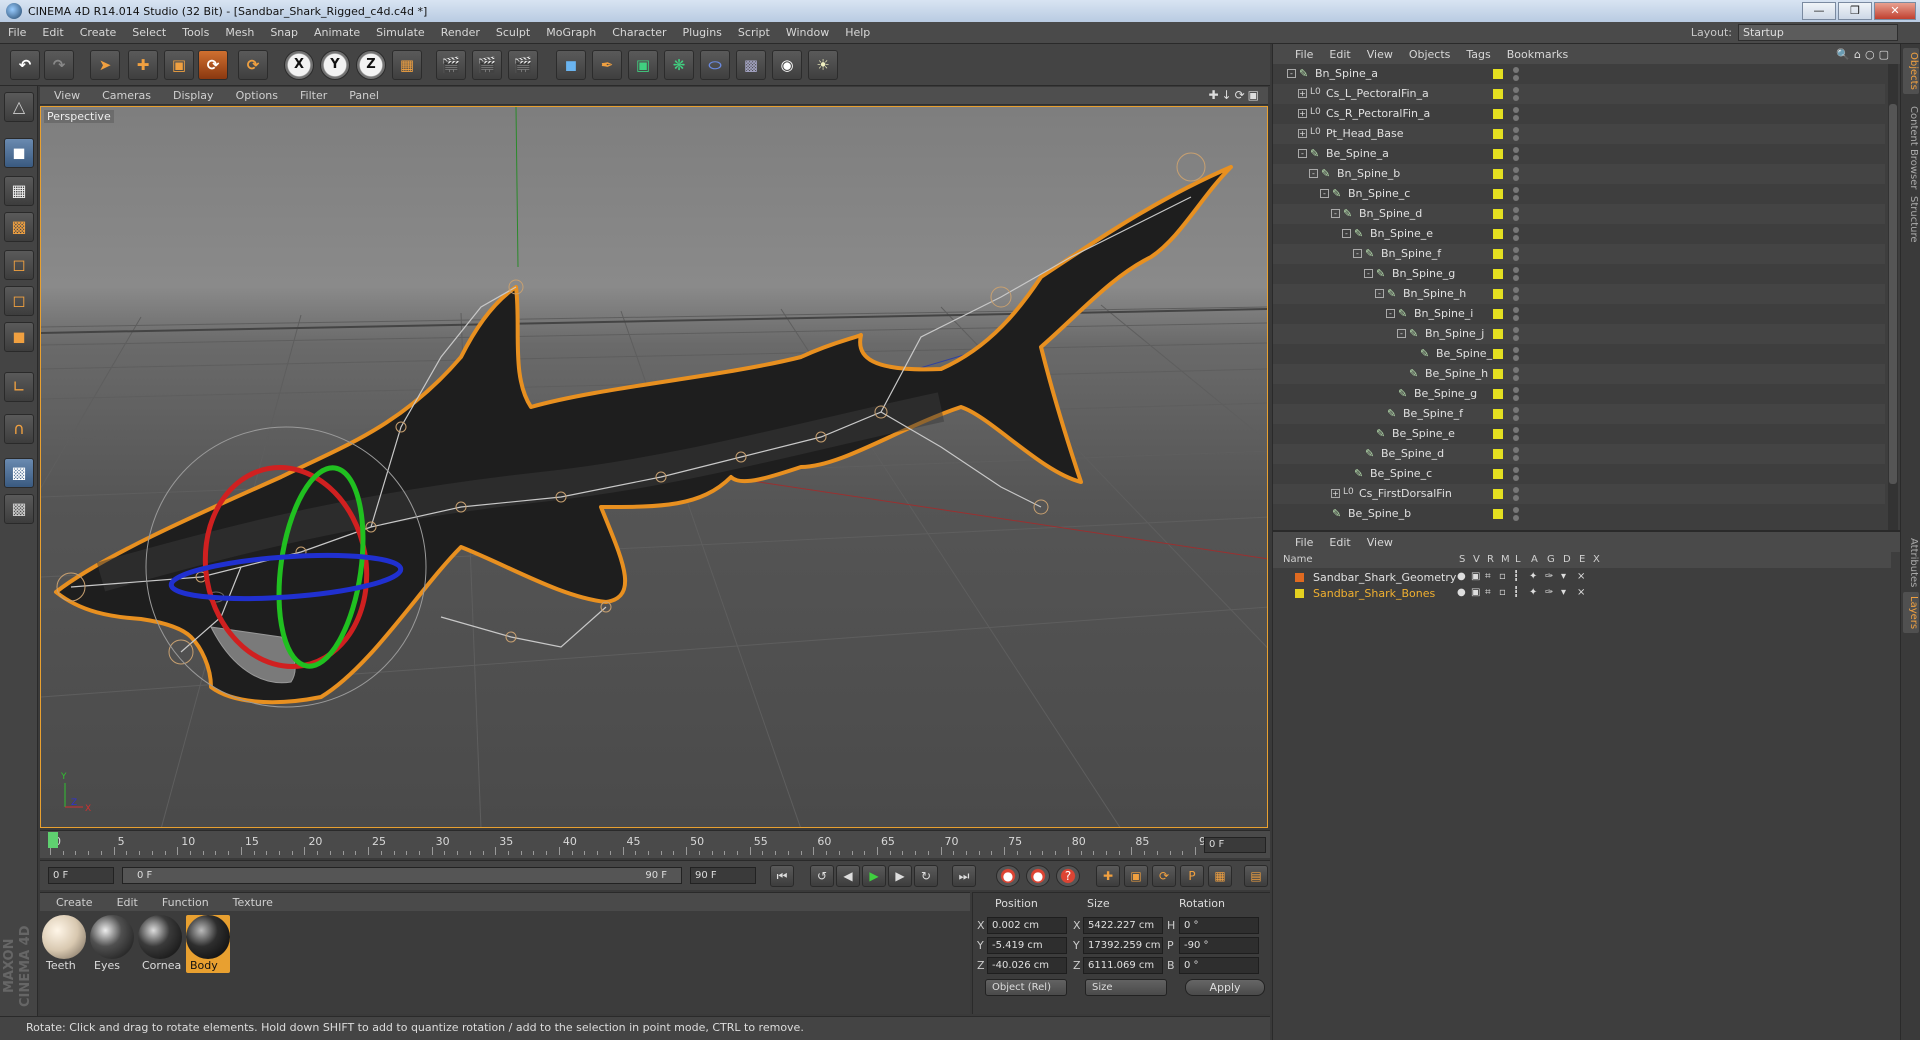 The width and height of the screenshot is (1920, 1040). What do you see at coordinates (1412, 453) in the screenshot?
I see `object-name: Be_Spine_d` at bounding box center [1412, 453].